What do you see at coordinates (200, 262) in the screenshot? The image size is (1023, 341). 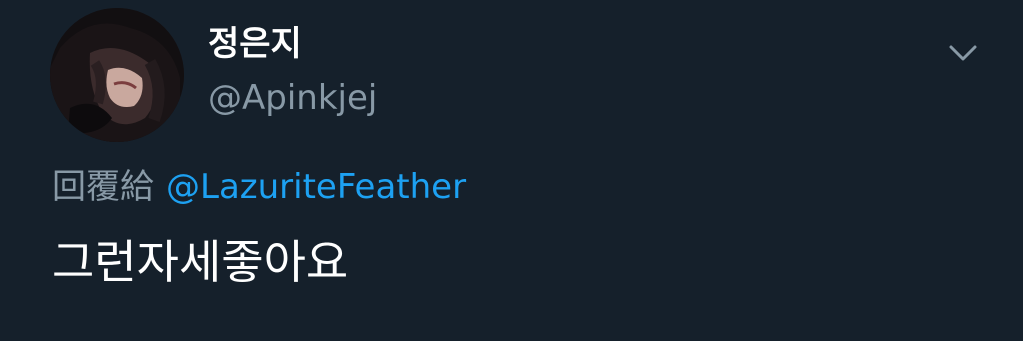 I see `tweet-text: 그런자세좋아요` at bounding box center [200, 262].